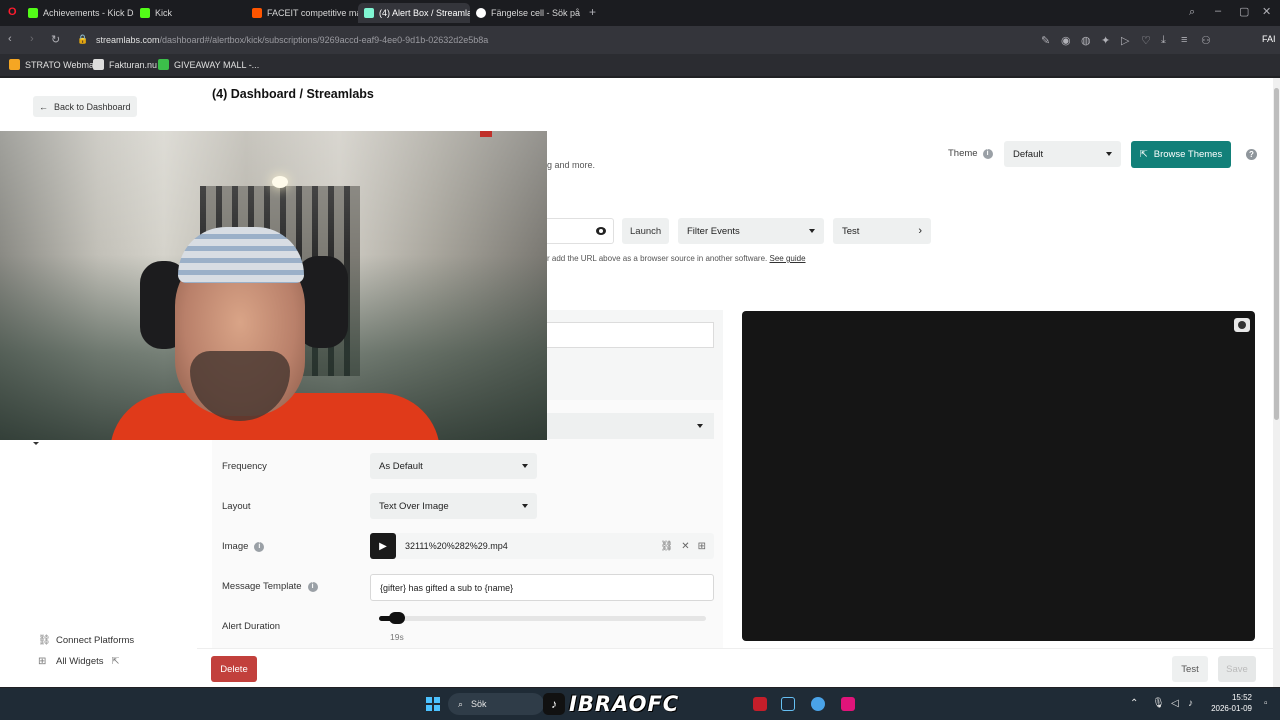  Describe the element at coordinates (542, 546) in the screenshot. I see `image-file-field: ▶ 32111%20%282%29.mp4 ⛓ ✕ ⊞` at that location.